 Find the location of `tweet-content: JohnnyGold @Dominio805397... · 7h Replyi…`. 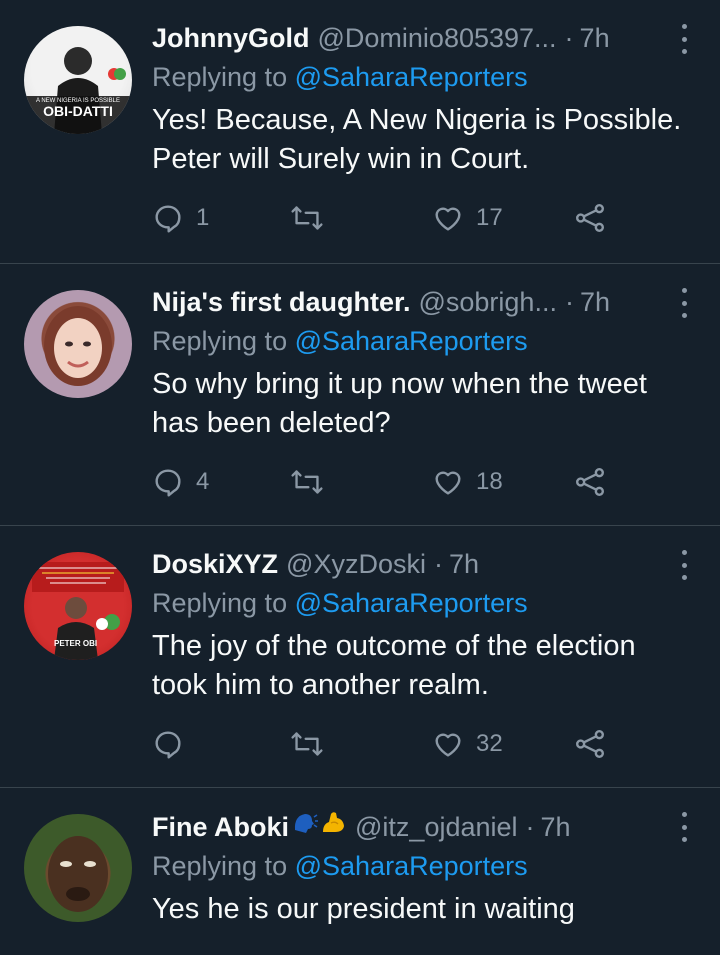

tweet-content: JohnnyGold @Dominio805397... · 7h Replyi… is located at coordinates (424, 99).